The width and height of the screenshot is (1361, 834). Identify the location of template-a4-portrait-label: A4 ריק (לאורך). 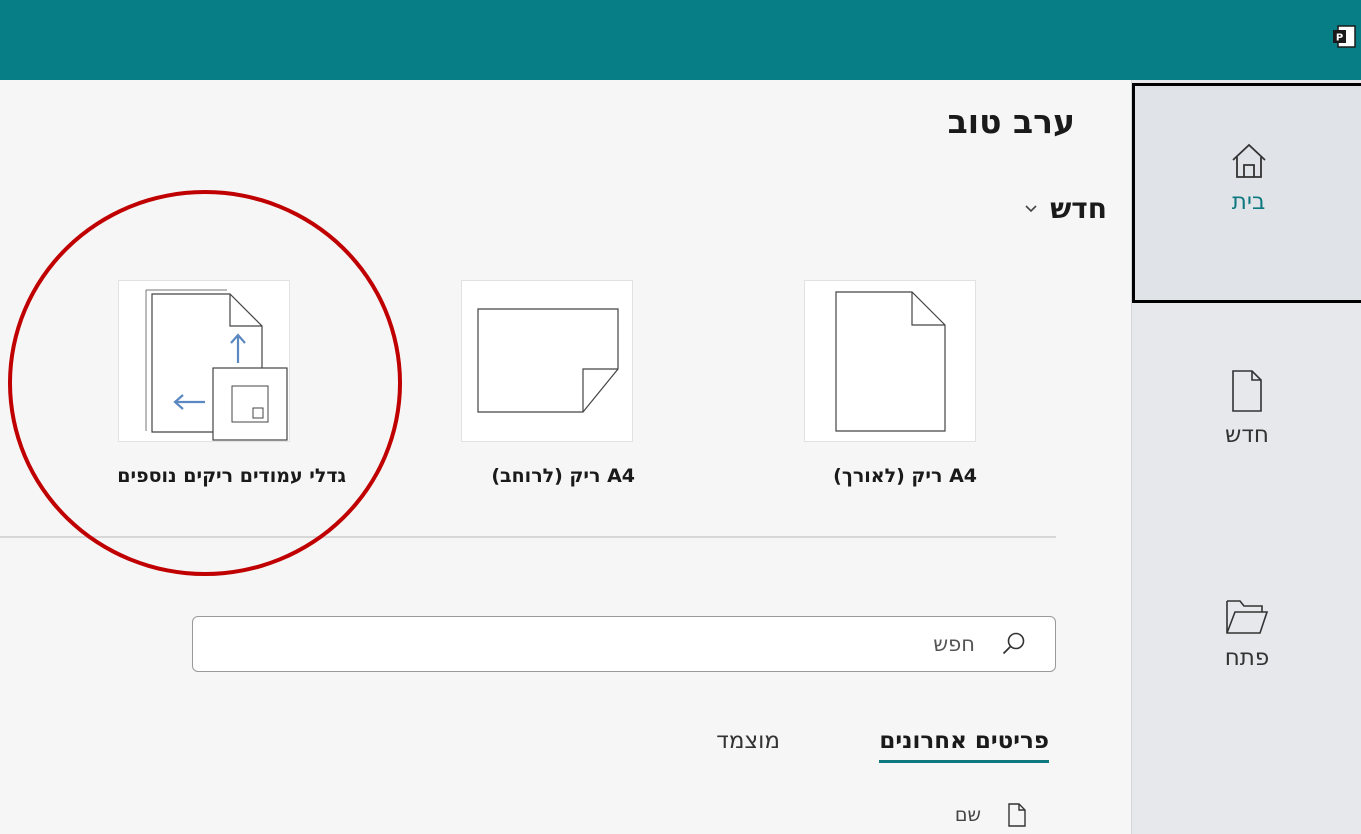
(905, 476).